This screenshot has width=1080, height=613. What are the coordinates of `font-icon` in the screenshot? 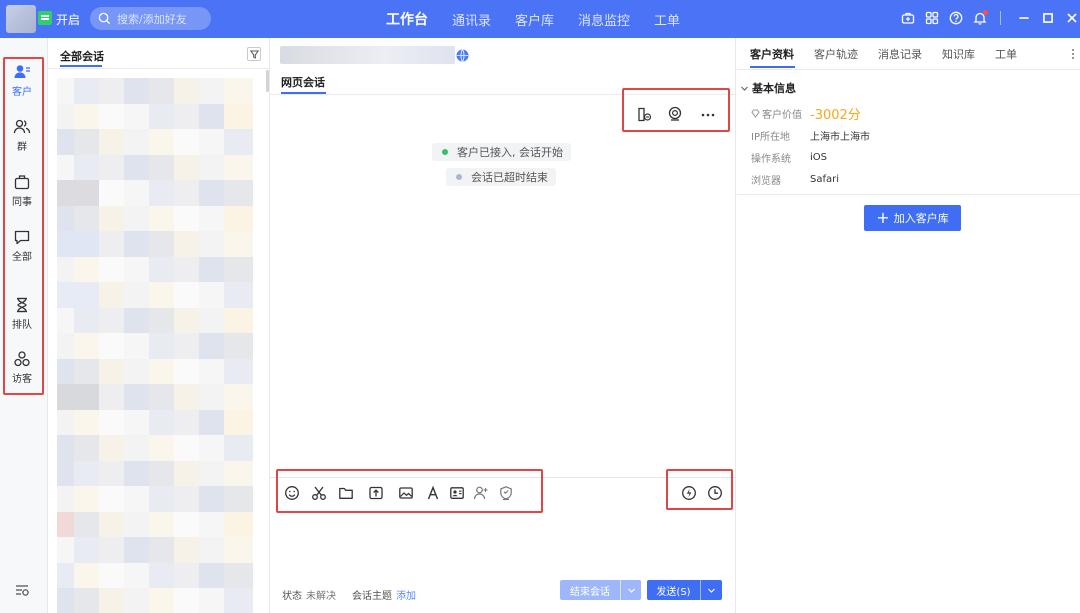 It's located at (433, 493).